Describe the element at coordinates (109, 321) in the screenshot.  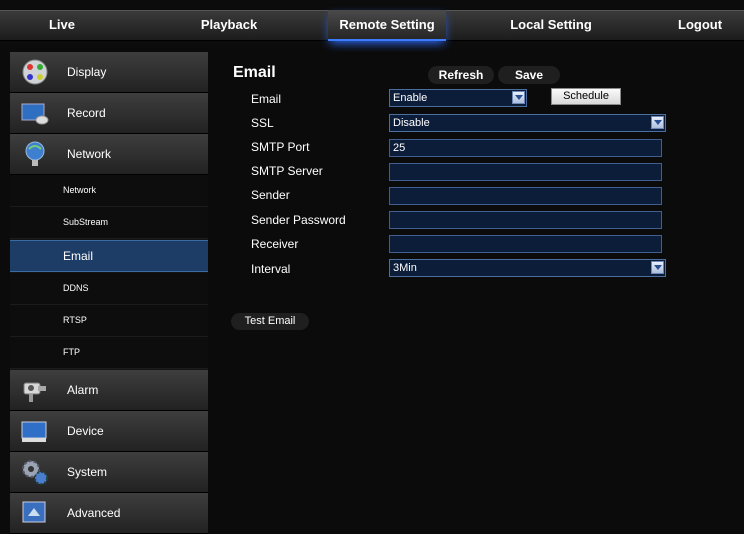
I see `sidebar-subitem-rtsp: RTSP` at that location.